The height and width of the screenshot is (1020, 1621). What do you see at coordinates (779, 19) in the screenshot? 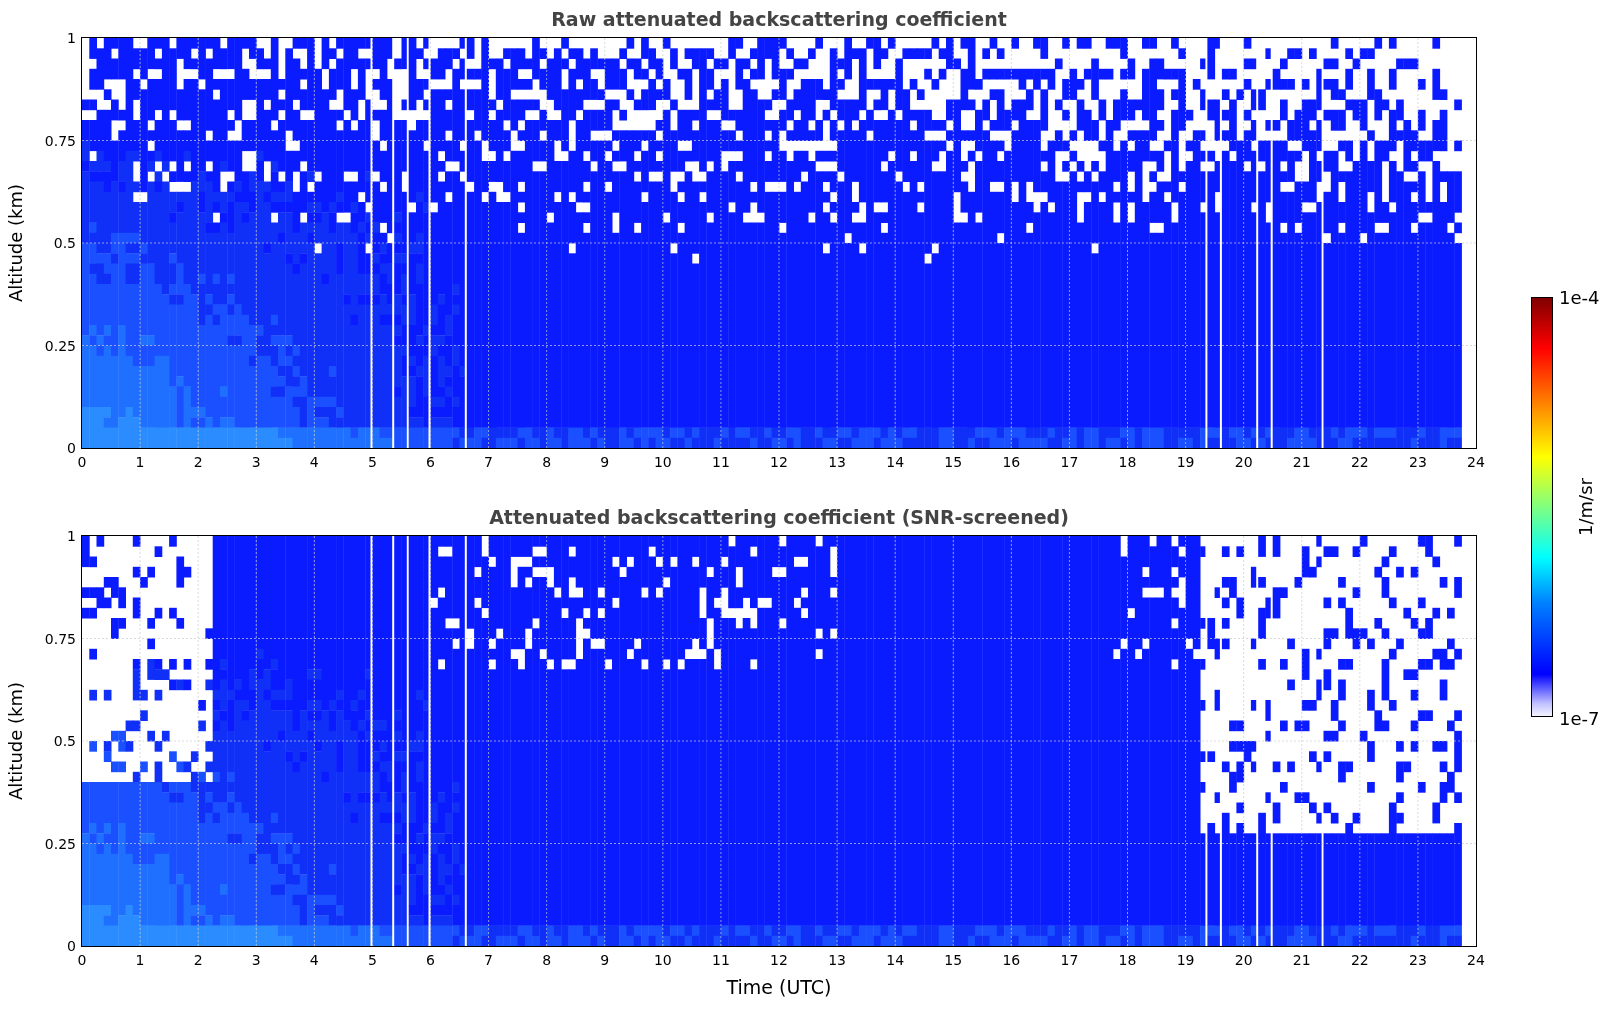
I see `chart-title: Raw attenuated backscattering coefficient` at bounding box center [779, 19].